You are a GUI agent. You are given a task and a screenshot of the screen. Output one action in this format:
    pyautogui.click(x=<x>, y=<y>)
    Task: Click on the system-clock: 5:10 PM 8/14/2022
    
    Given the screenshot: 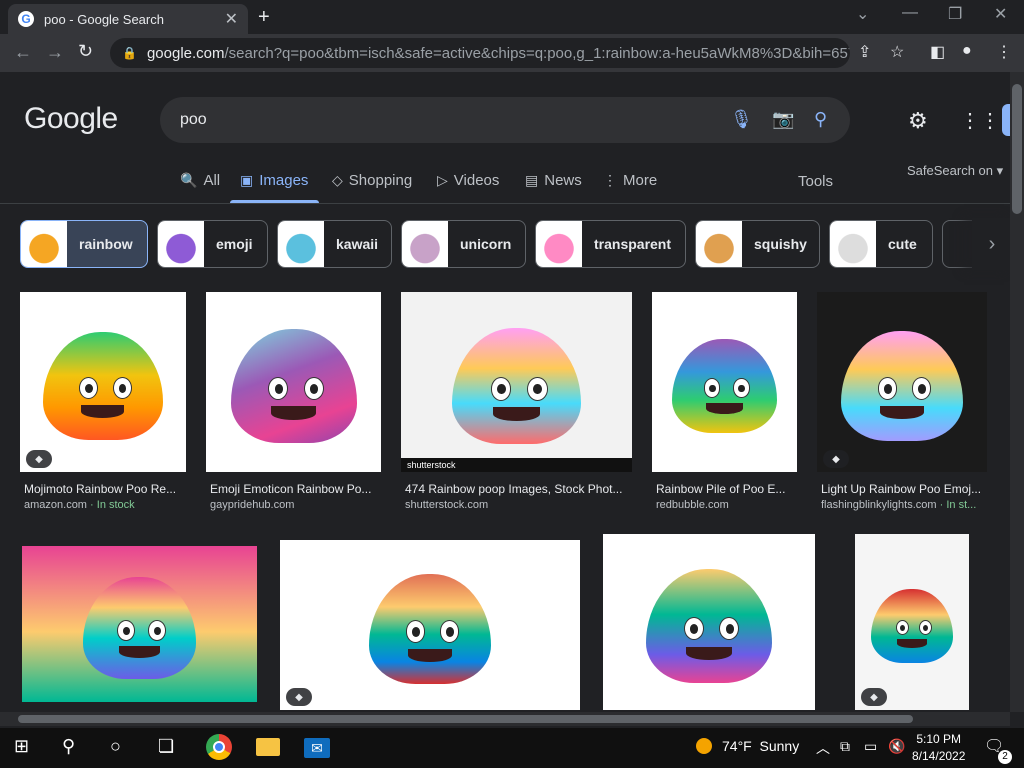 What is the action you would take?
    pyautogui.click(x=938, y=748)
    